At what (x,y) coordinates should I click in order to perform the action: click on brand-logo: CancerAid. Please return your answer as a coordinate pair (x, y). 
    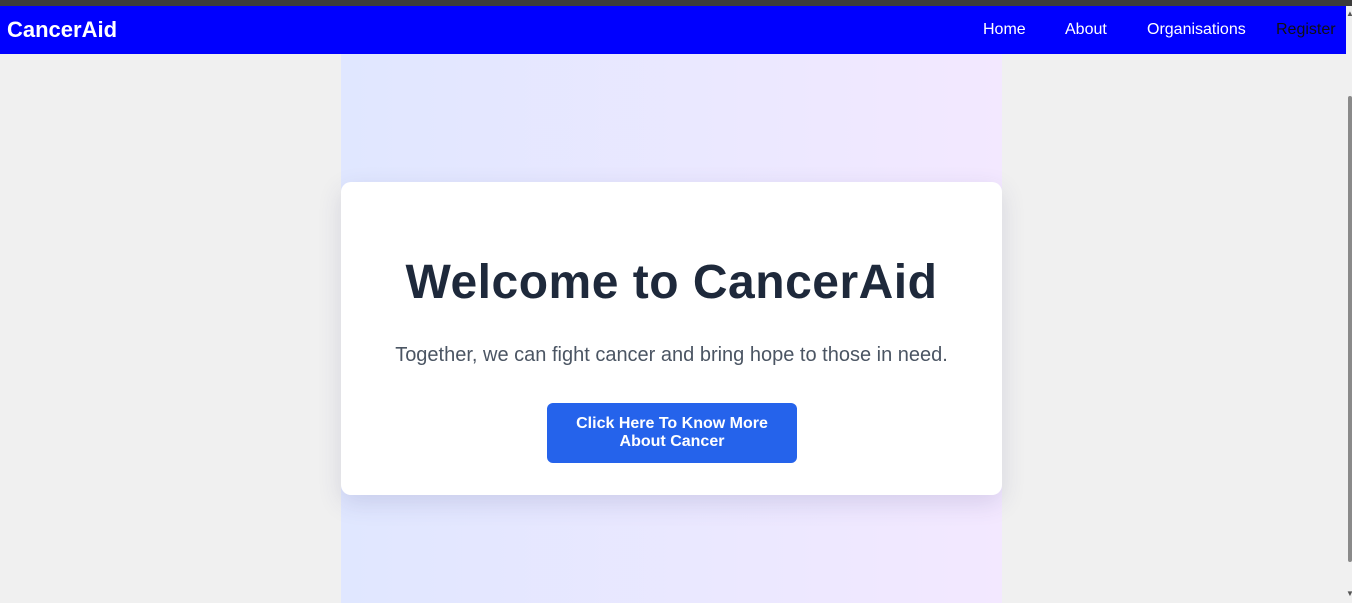
    Looking at the image, I should click on (62, 30).